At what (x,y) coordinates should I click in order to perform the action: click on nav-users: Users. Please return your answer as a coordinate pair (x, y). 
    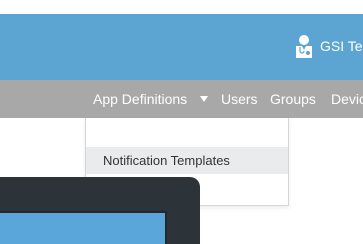
    Looking at the image, I should click on (239, 99).